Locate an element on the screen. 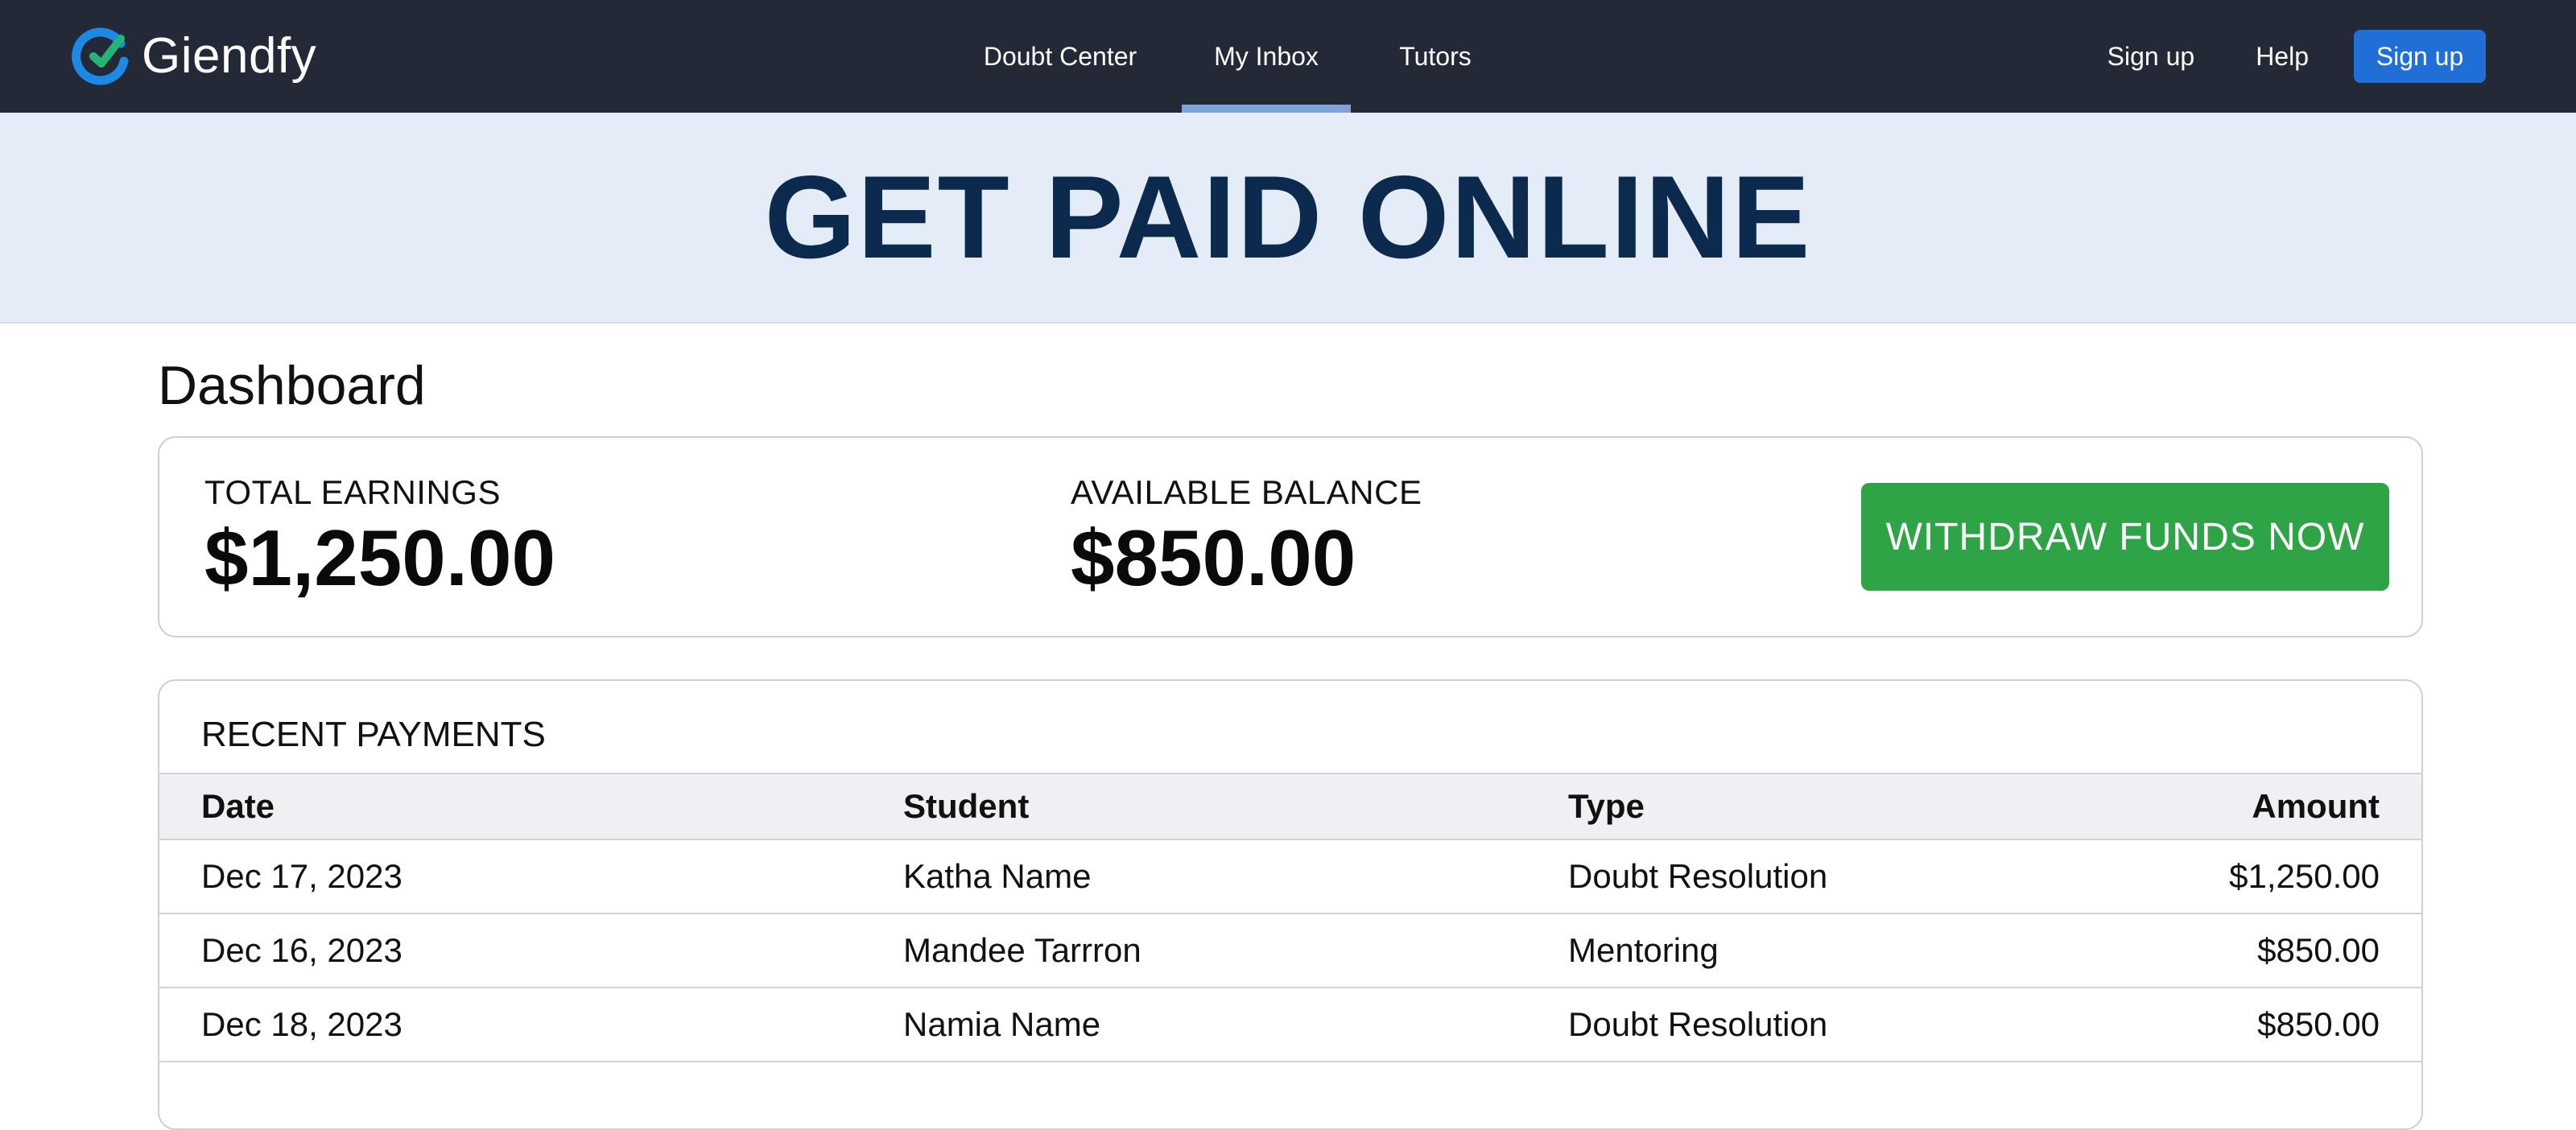 This screenshot has width=2576, height=1130. available-balance-label: AVAILABLE BALANCE is located at coordinates (1246, 492).